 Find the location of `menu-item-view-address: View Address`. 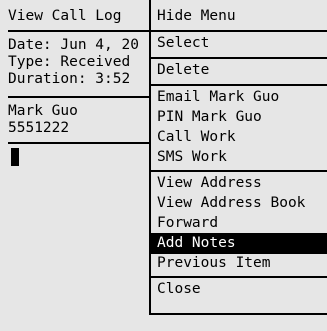

menu-item-view-address: View Address is located at coordinates (239, 183).